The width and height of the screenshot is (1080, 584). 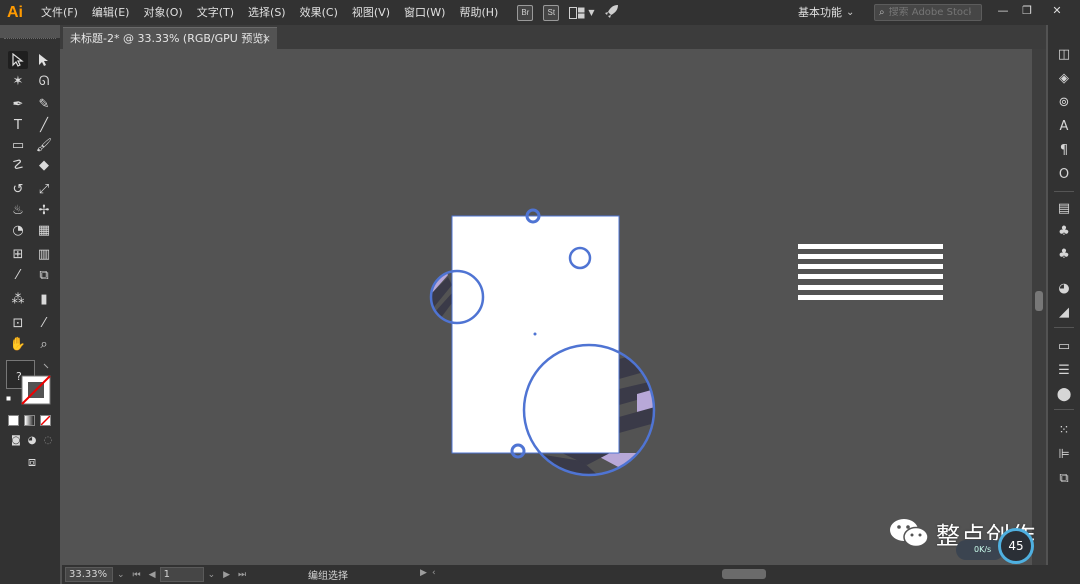 I want to click on document-tab: 未标题-2* @ 33.33% (RGB/GPU 预览) ×, so click(x=170, y=38).